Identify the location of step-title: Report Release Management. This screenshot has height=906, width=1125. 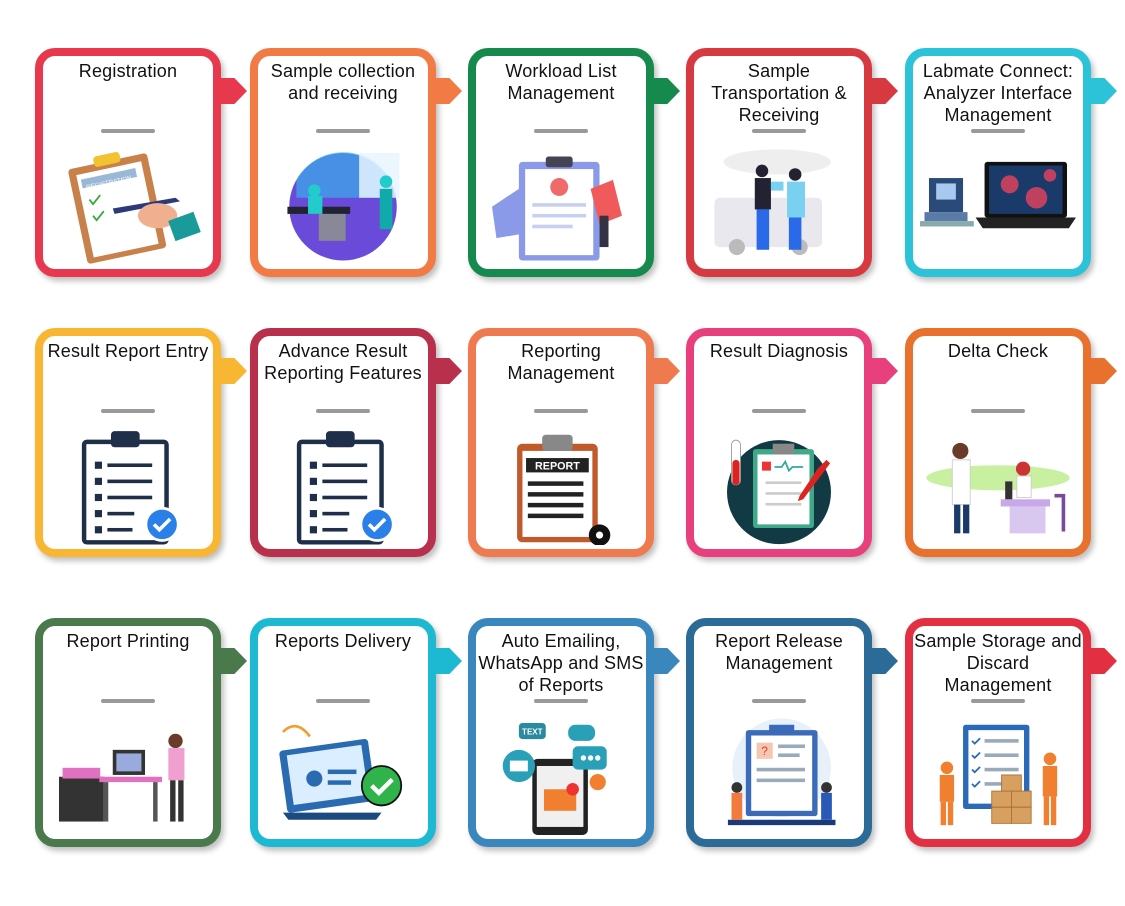
(779, 652).